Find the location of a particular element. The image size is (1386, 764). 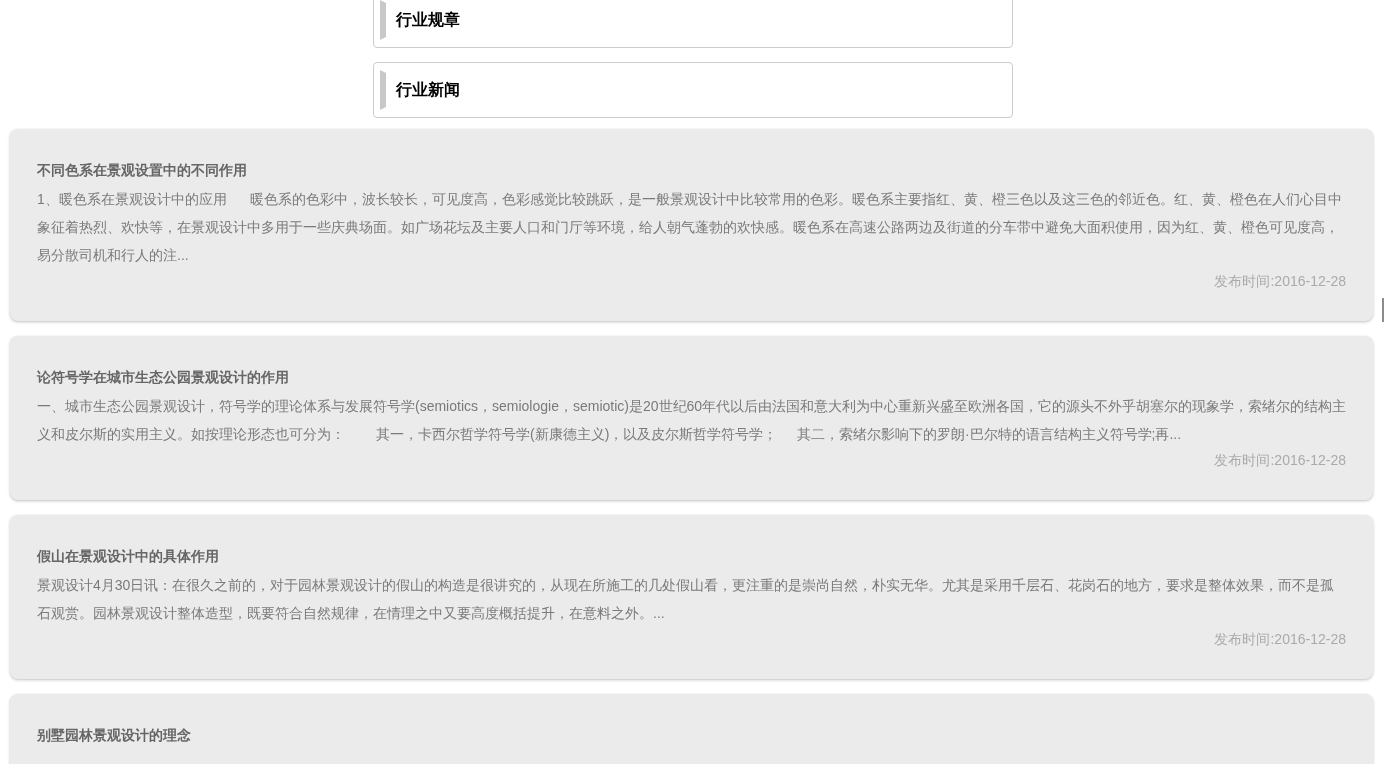

article-title: 论符号学在城市生态公园景观设计的作用 is located at coordinates (163, 377).